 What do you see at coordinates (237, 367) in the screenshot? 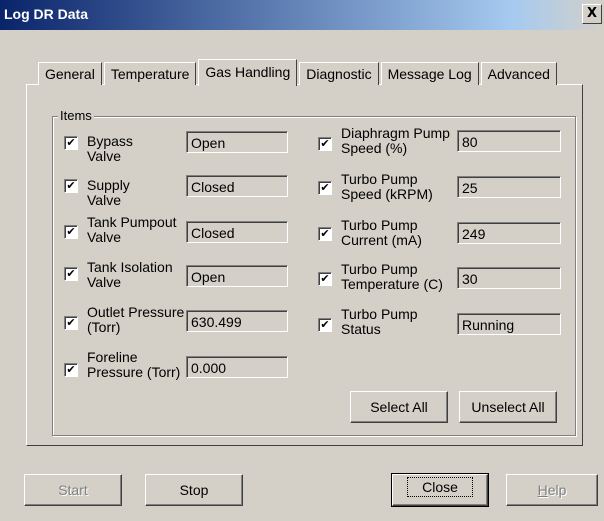
I see `foreline-pressure-value: 0.000` at bounding box center [237, 367].